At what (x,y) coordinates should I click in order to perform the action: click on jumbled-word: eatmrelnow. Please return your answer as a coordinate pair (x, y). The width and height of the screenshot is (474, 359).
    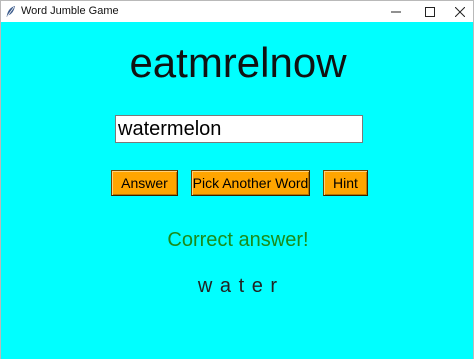
    Looking at the image, I should click on (238, 62).